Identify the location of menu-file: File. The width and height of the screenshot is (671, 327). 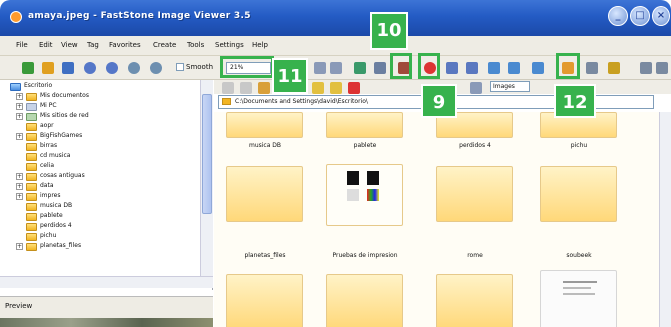
(22, 45).